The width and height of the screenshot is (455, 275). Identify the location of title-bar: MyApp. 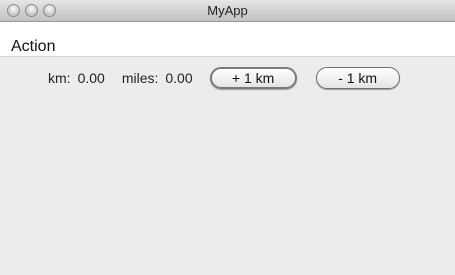
(227, 11).